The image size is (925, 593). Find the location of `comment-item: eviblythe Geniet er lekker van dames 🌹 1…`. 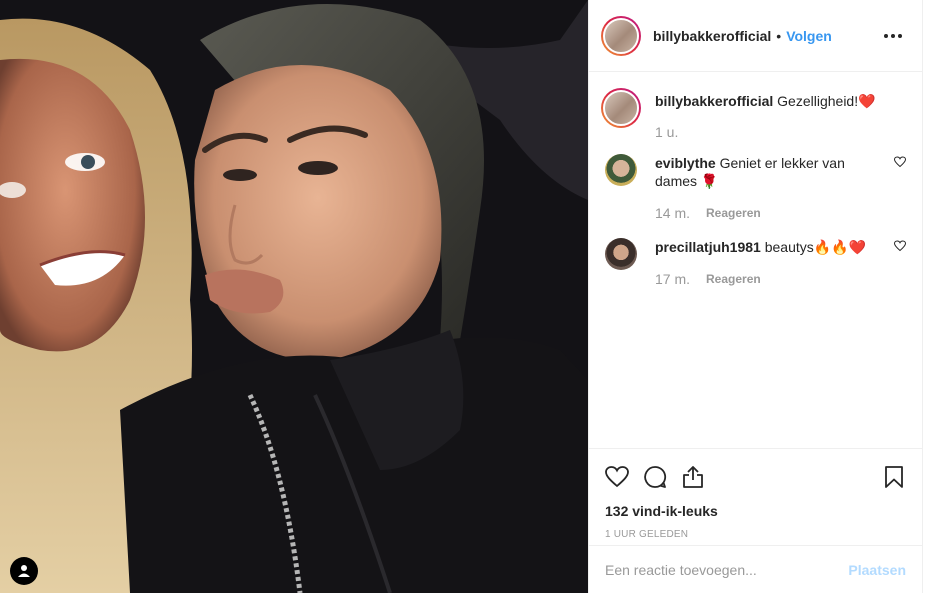

comment-item: eviblythe Geniet er lekker van dames 🌹 1… is located at coordinates (753, 188).